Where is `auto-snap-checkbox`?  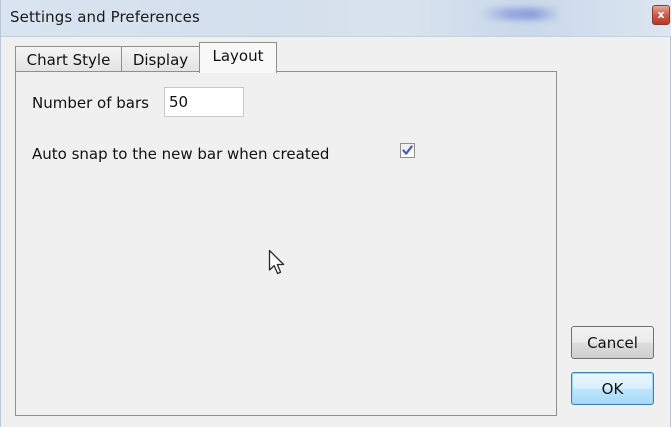 auto-snap-checkbox is located at coordinates (407, 150).